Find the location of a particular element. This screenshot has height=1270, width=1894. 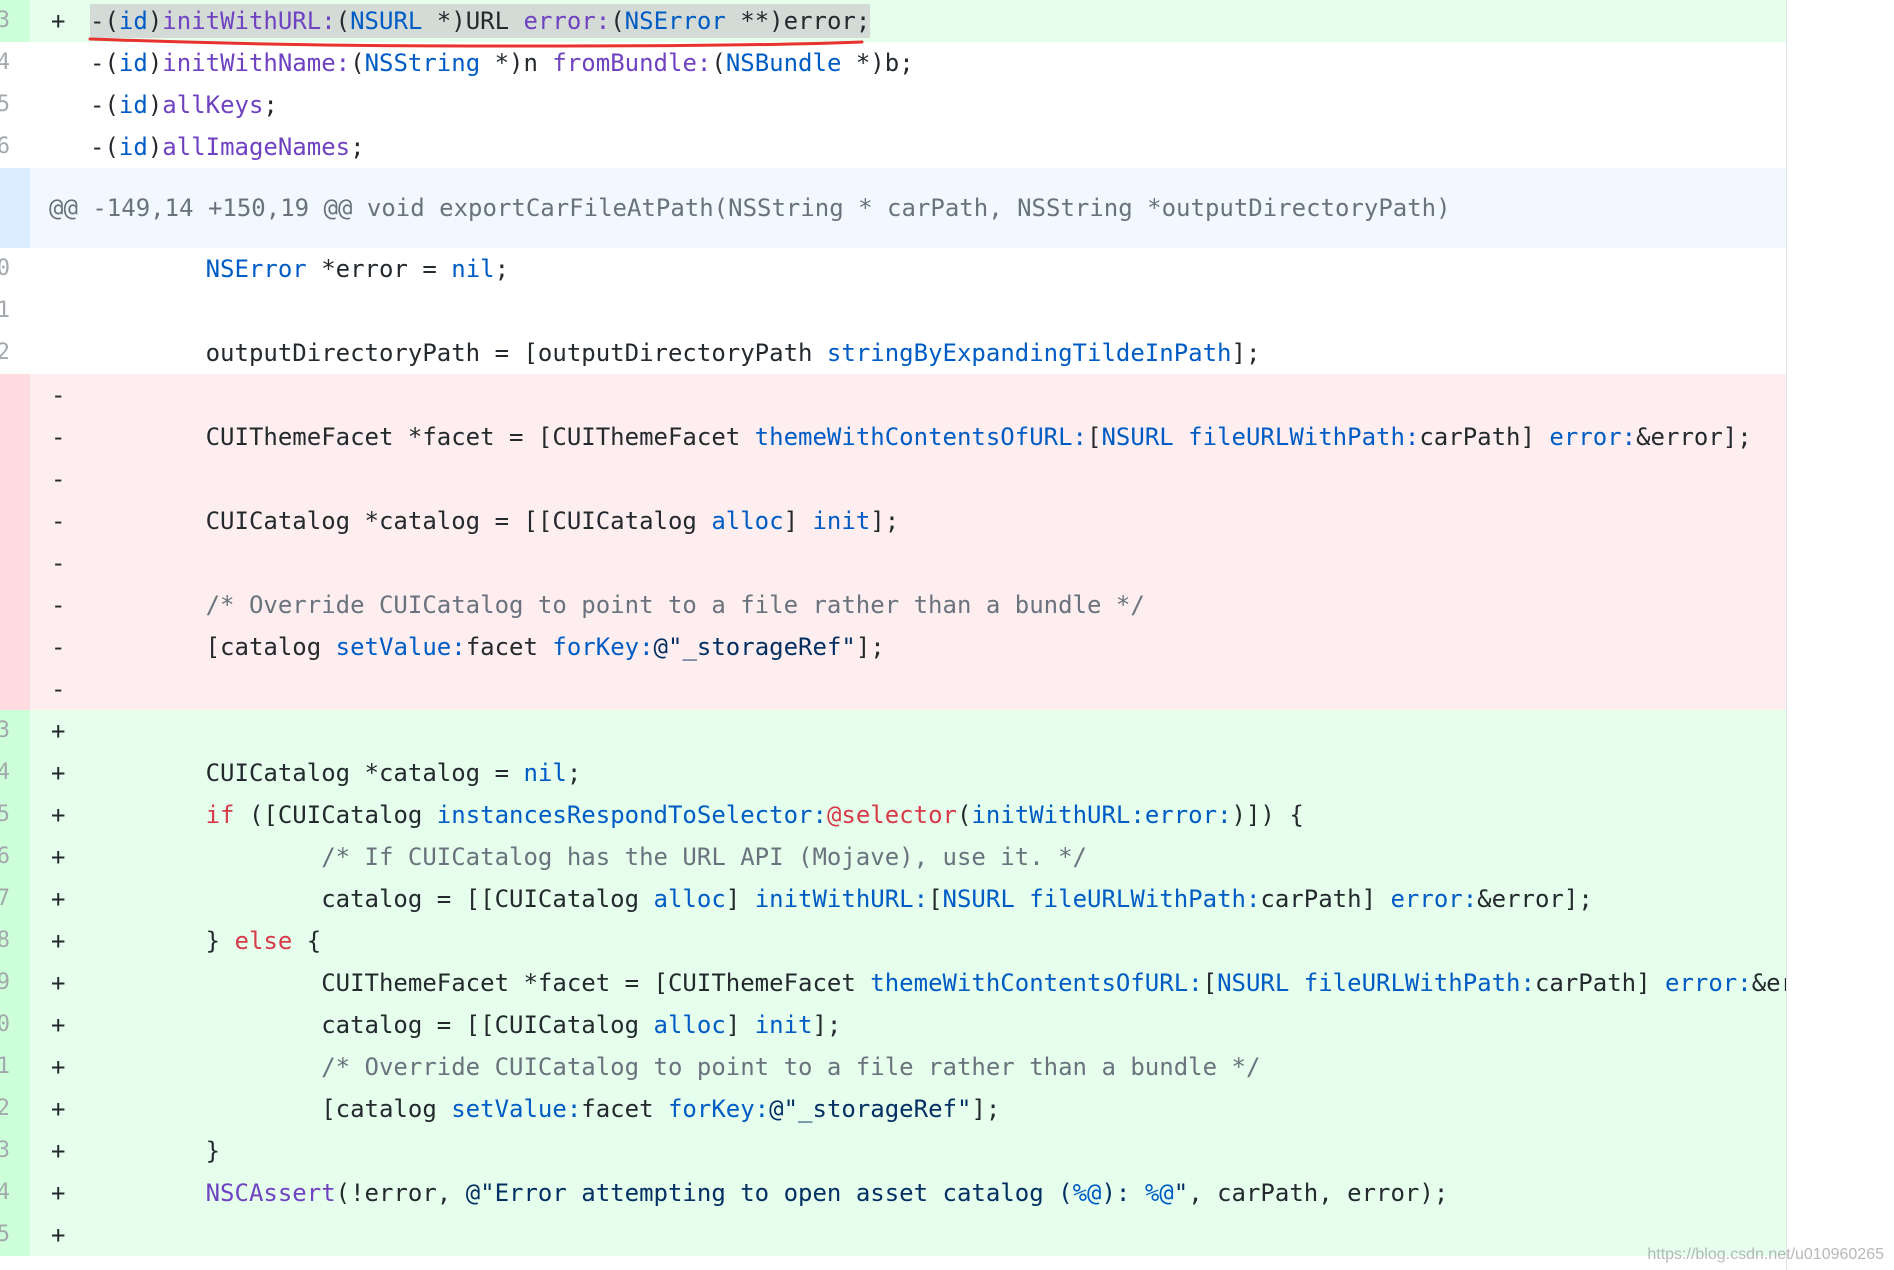

code-line: } else { is located at coordinates (938, 941).